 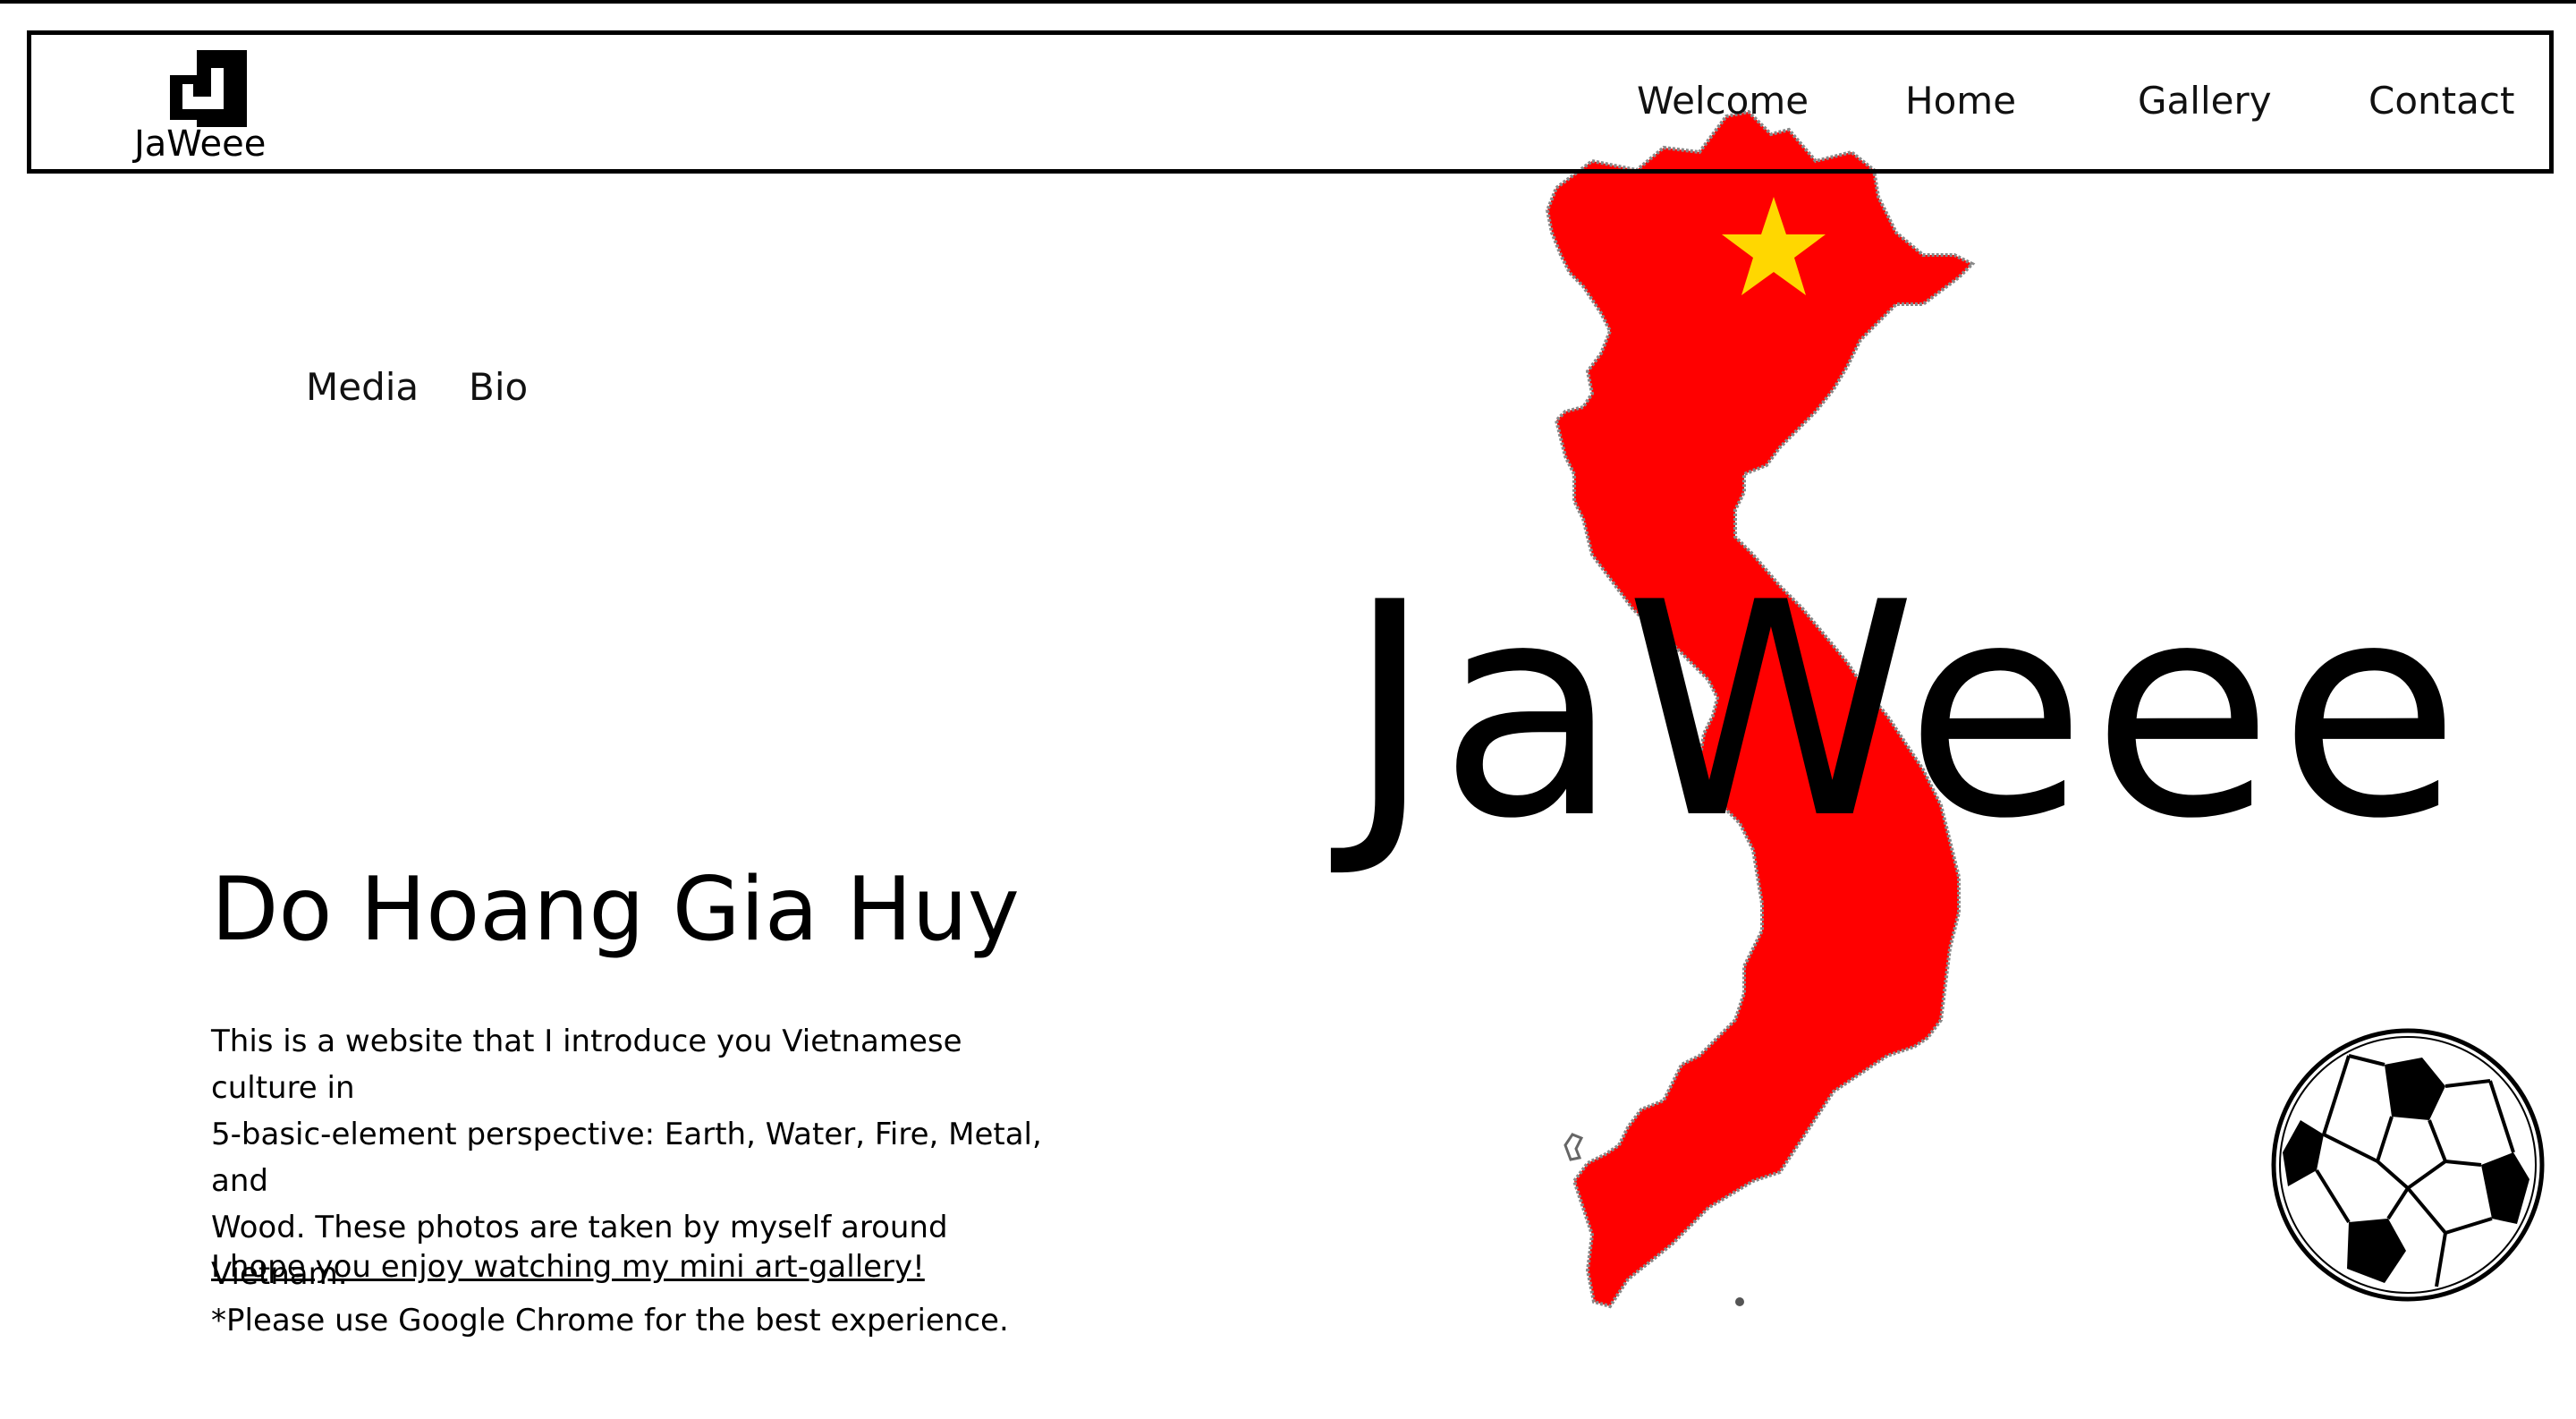 I want to click on logo-label: JaWeee, so click(x=200, y=144).